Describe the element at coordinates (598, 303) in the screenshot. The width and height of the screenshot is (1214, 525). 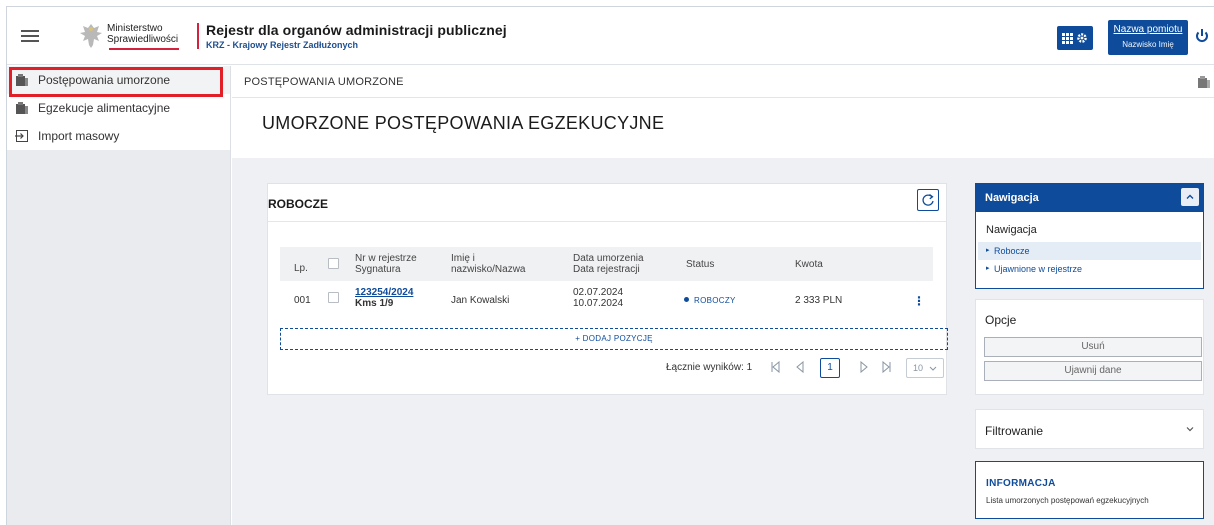
I see `date-rejestracji: 10.07.2024` at that location.